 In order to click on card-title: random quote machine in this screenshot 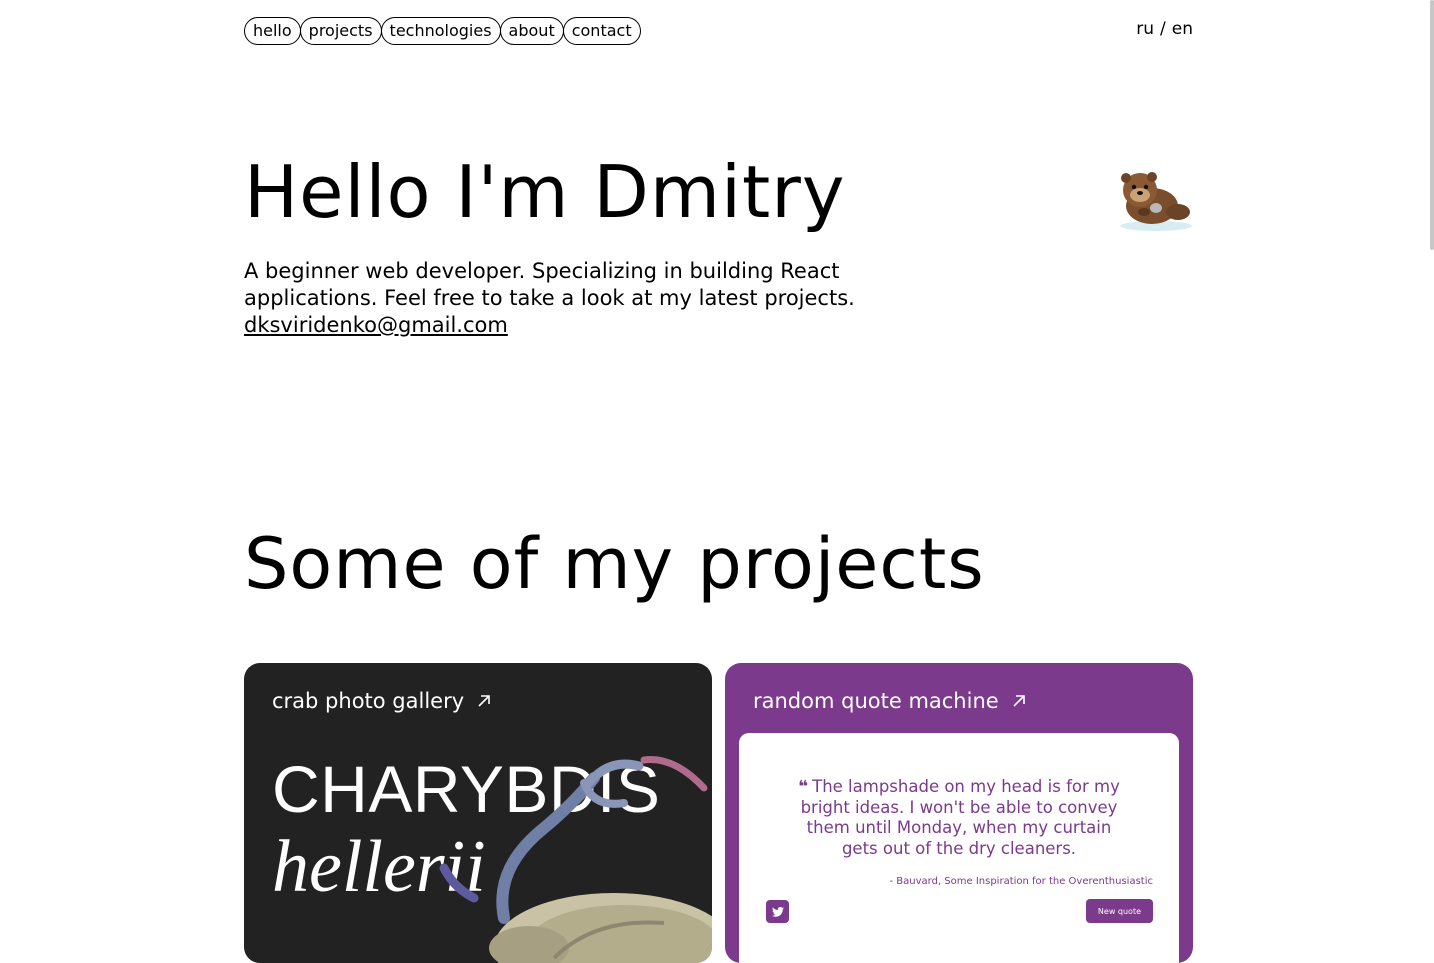, I will do `click(890, 701)`.